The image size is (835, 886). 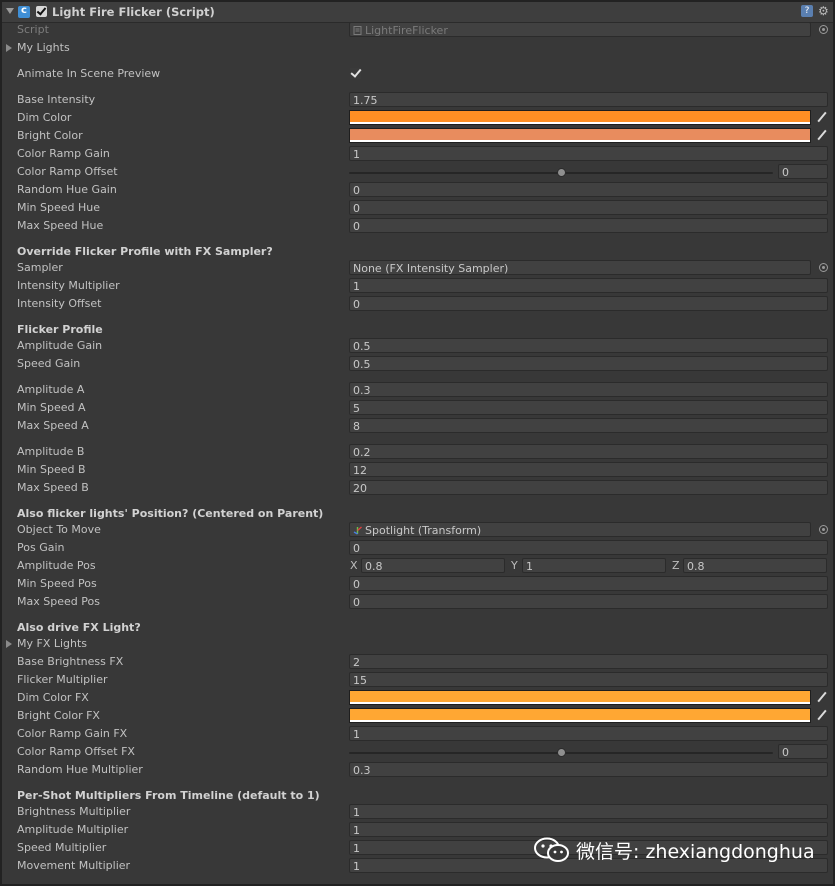 I want to click on min-speed-b-label: Min Speed B, so click(x=51, y=469).